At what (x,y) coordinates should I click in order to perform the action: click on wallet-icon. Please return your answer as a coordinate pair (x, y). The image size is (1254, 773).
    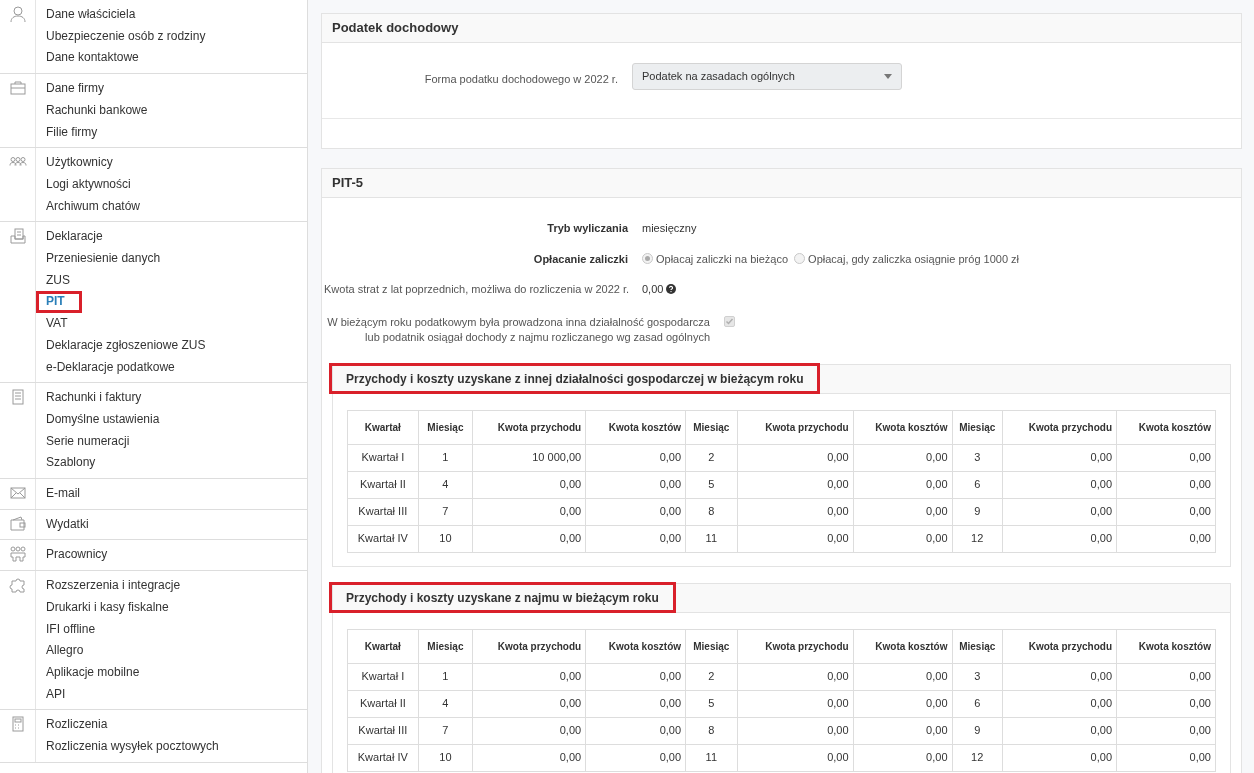
    Looking at the image, I should click on (17, 523).